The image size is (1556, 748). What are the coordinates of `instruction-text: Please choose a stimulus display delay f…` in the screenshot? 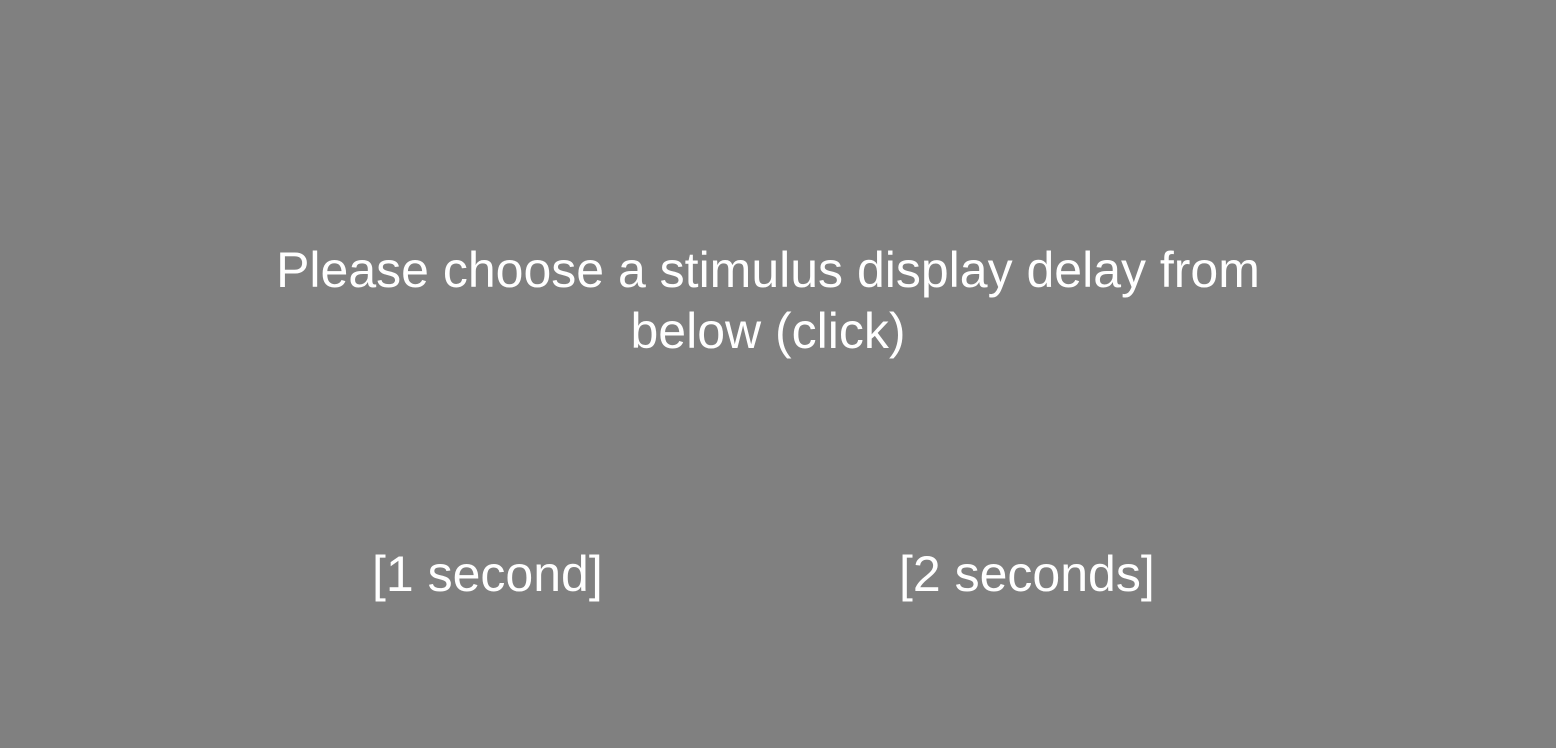 It's located at (768, 300).